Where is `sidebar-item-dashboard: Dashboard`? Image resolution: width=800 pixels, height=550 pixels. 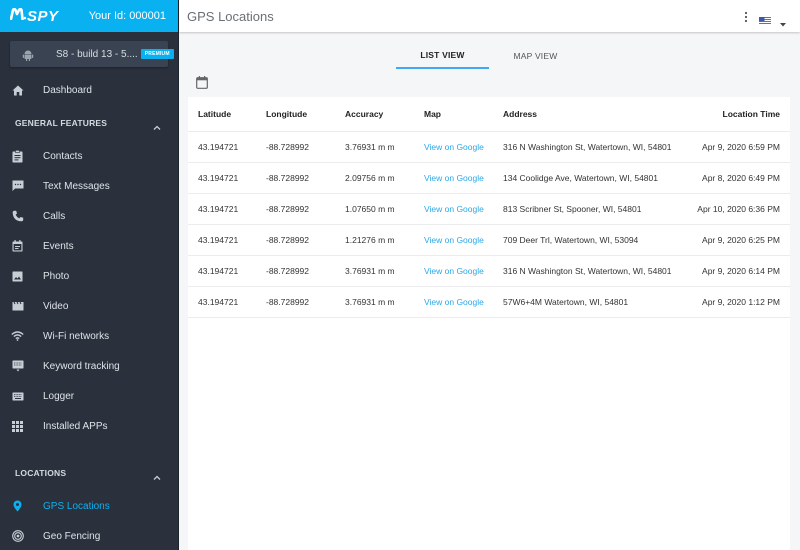
sidebar-item-dashboard: Dashboard is located at coordinates (89, 90).